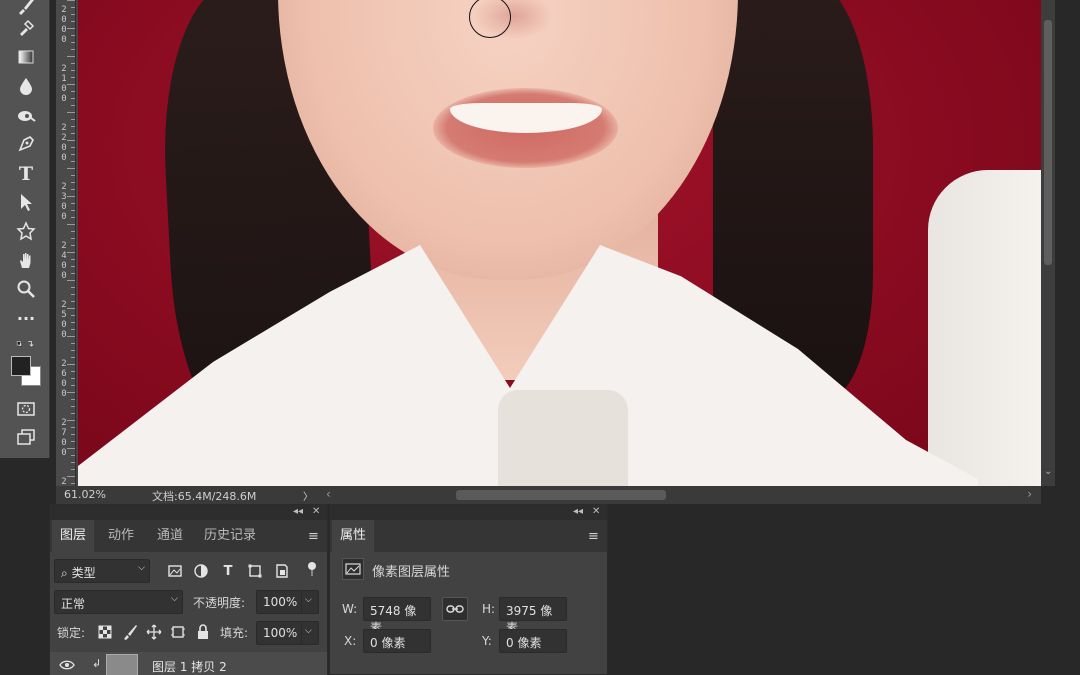 This screenshot has height=675, width=1080. I want to click on quick-mask-icon, so click(26, 409).